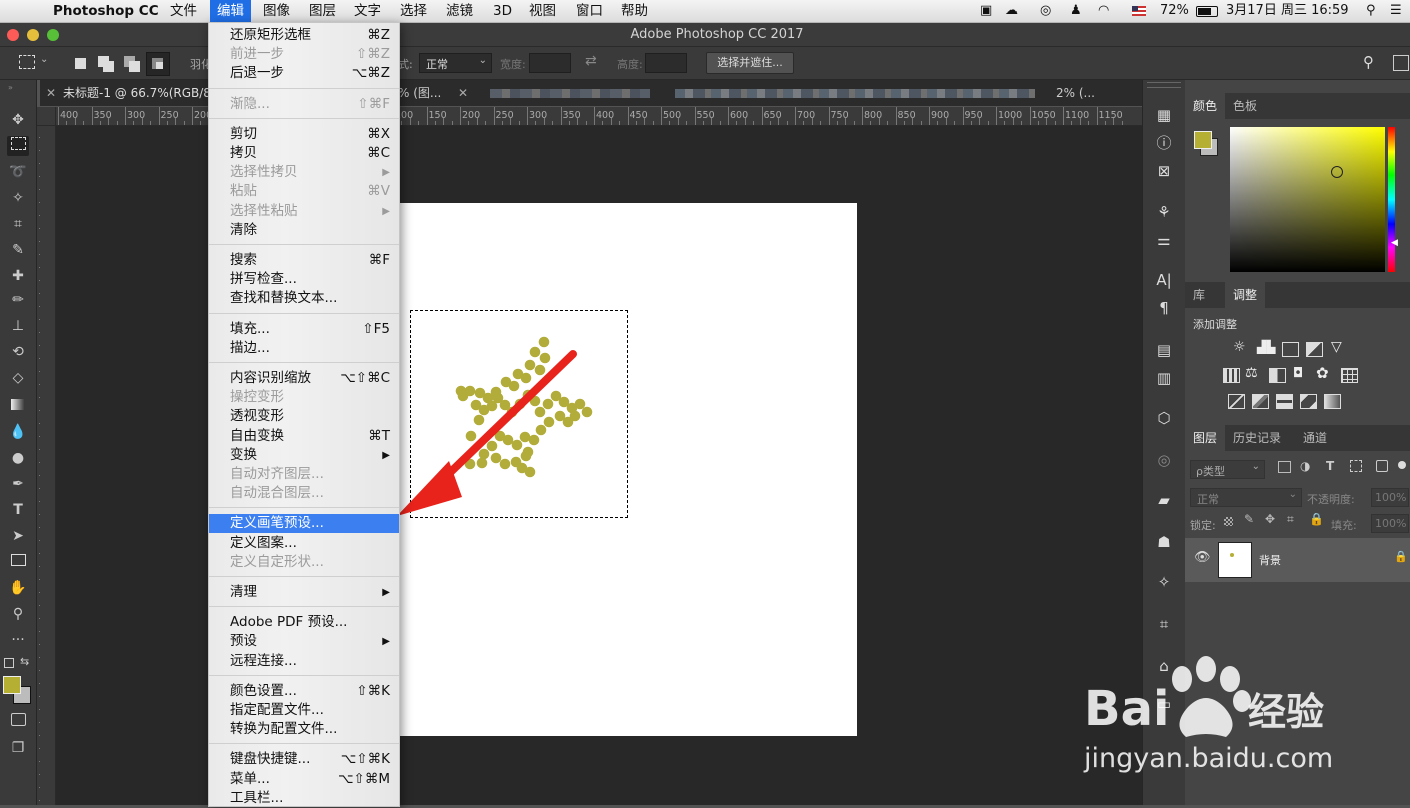 This screenshot has height=808, width=1410. I want to click on lock-image-pixels-icon: ✎, so click(1249, 519).